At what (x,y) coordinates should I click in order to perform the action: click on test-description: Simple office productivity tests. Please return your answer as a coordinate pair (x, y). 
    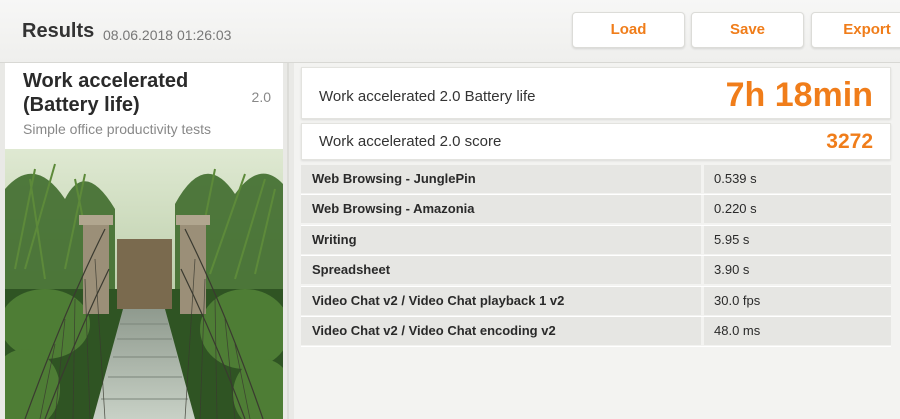
    Looking at the image, I should click on (117, 129).